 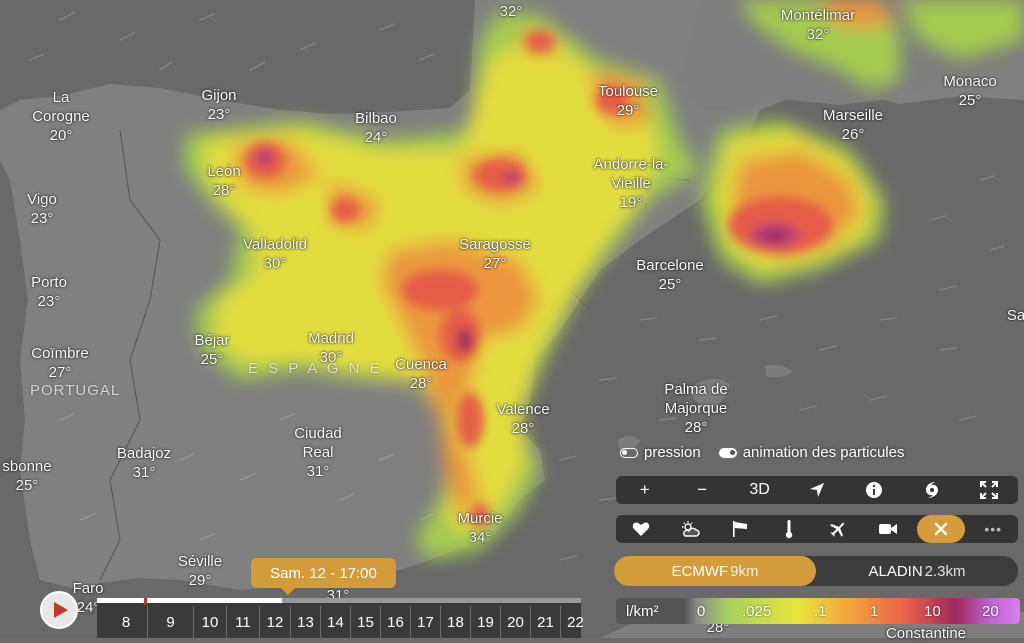 I want to click on legend-unit: l/km², so click(x=642, y=611).